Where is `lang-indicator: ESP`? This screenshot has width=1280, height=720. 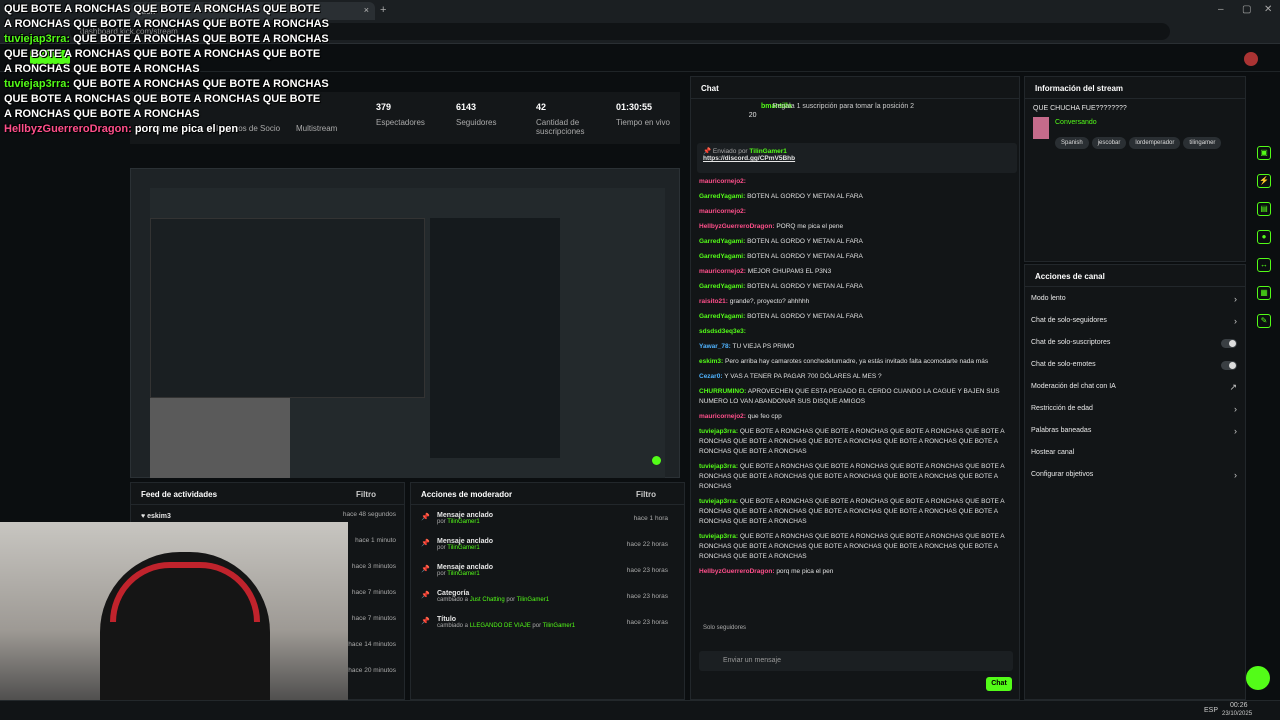
lang-indicator: ESP is located at coordinates (1211, 710).